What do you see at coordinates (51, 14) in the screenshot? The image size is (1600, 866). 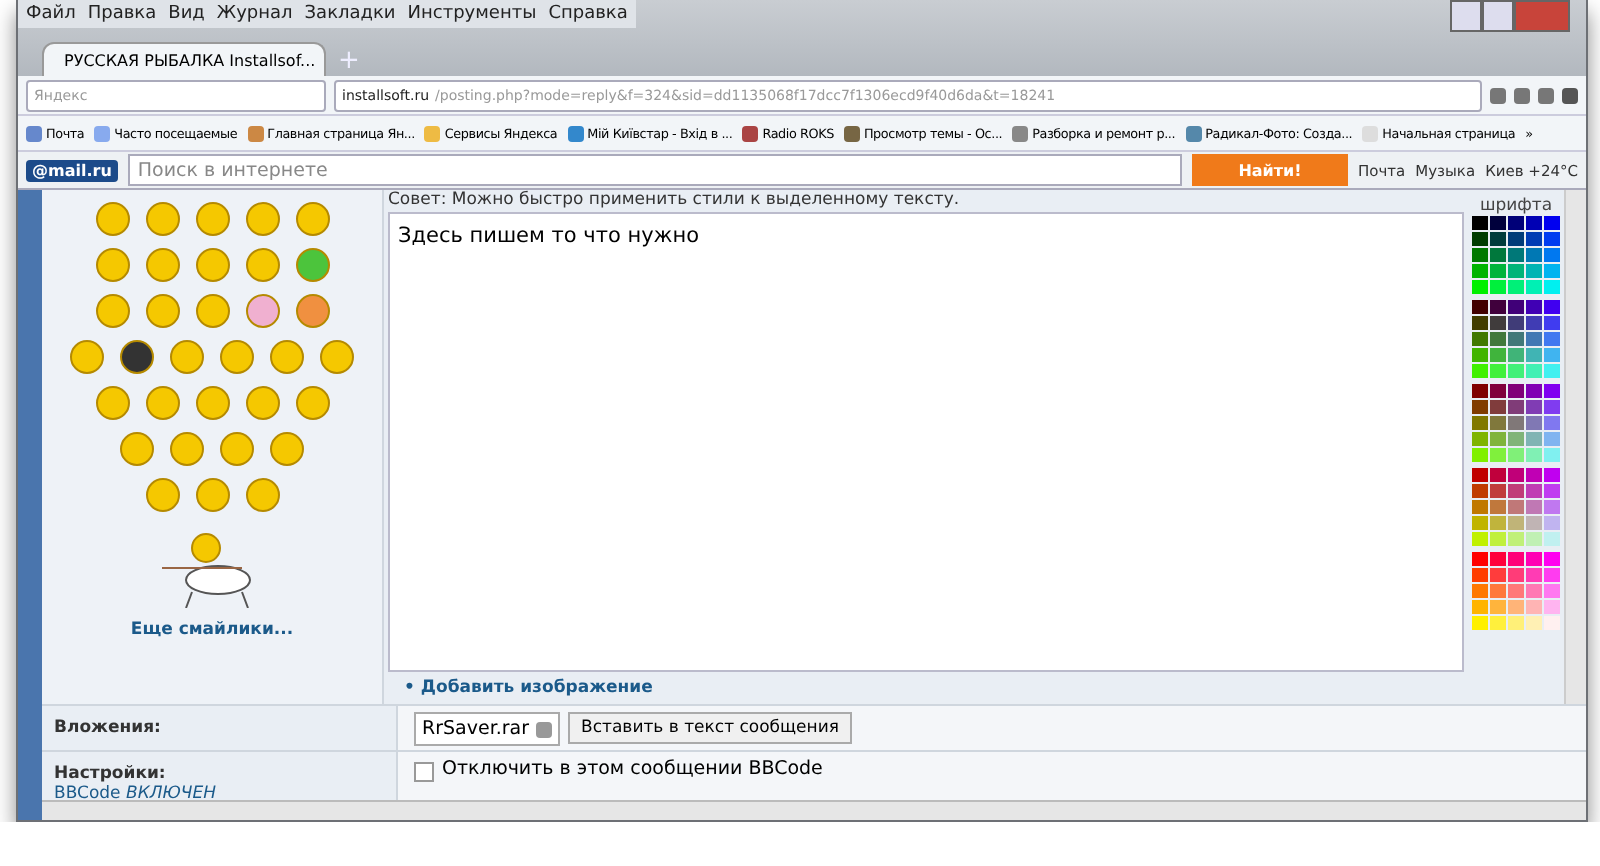 I see `menu-item: Файл` at bounding box center [51, 14].